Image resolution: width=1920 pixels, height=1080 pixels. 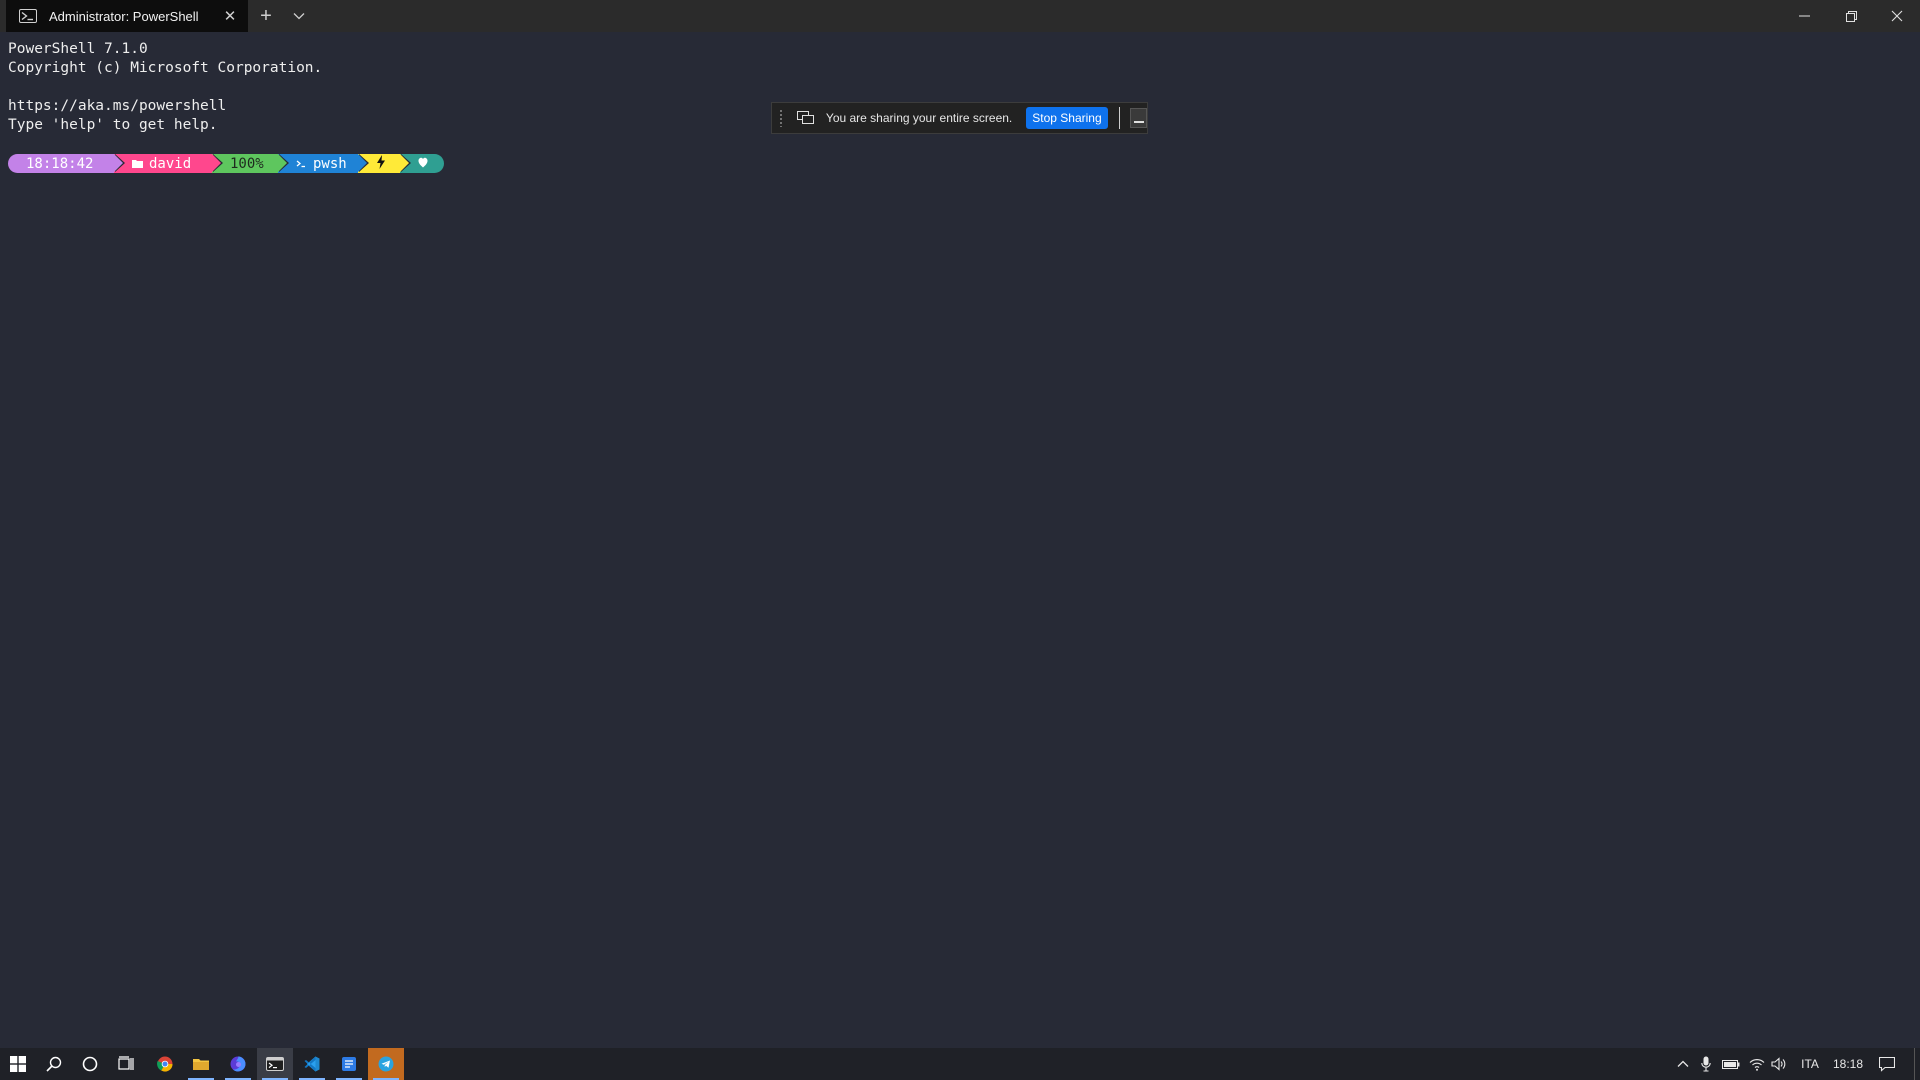 What do you see at coordinates (1887, 1064) in the screenshot?
I see `notification-center-icon` at bounding box center [1887, 1064].